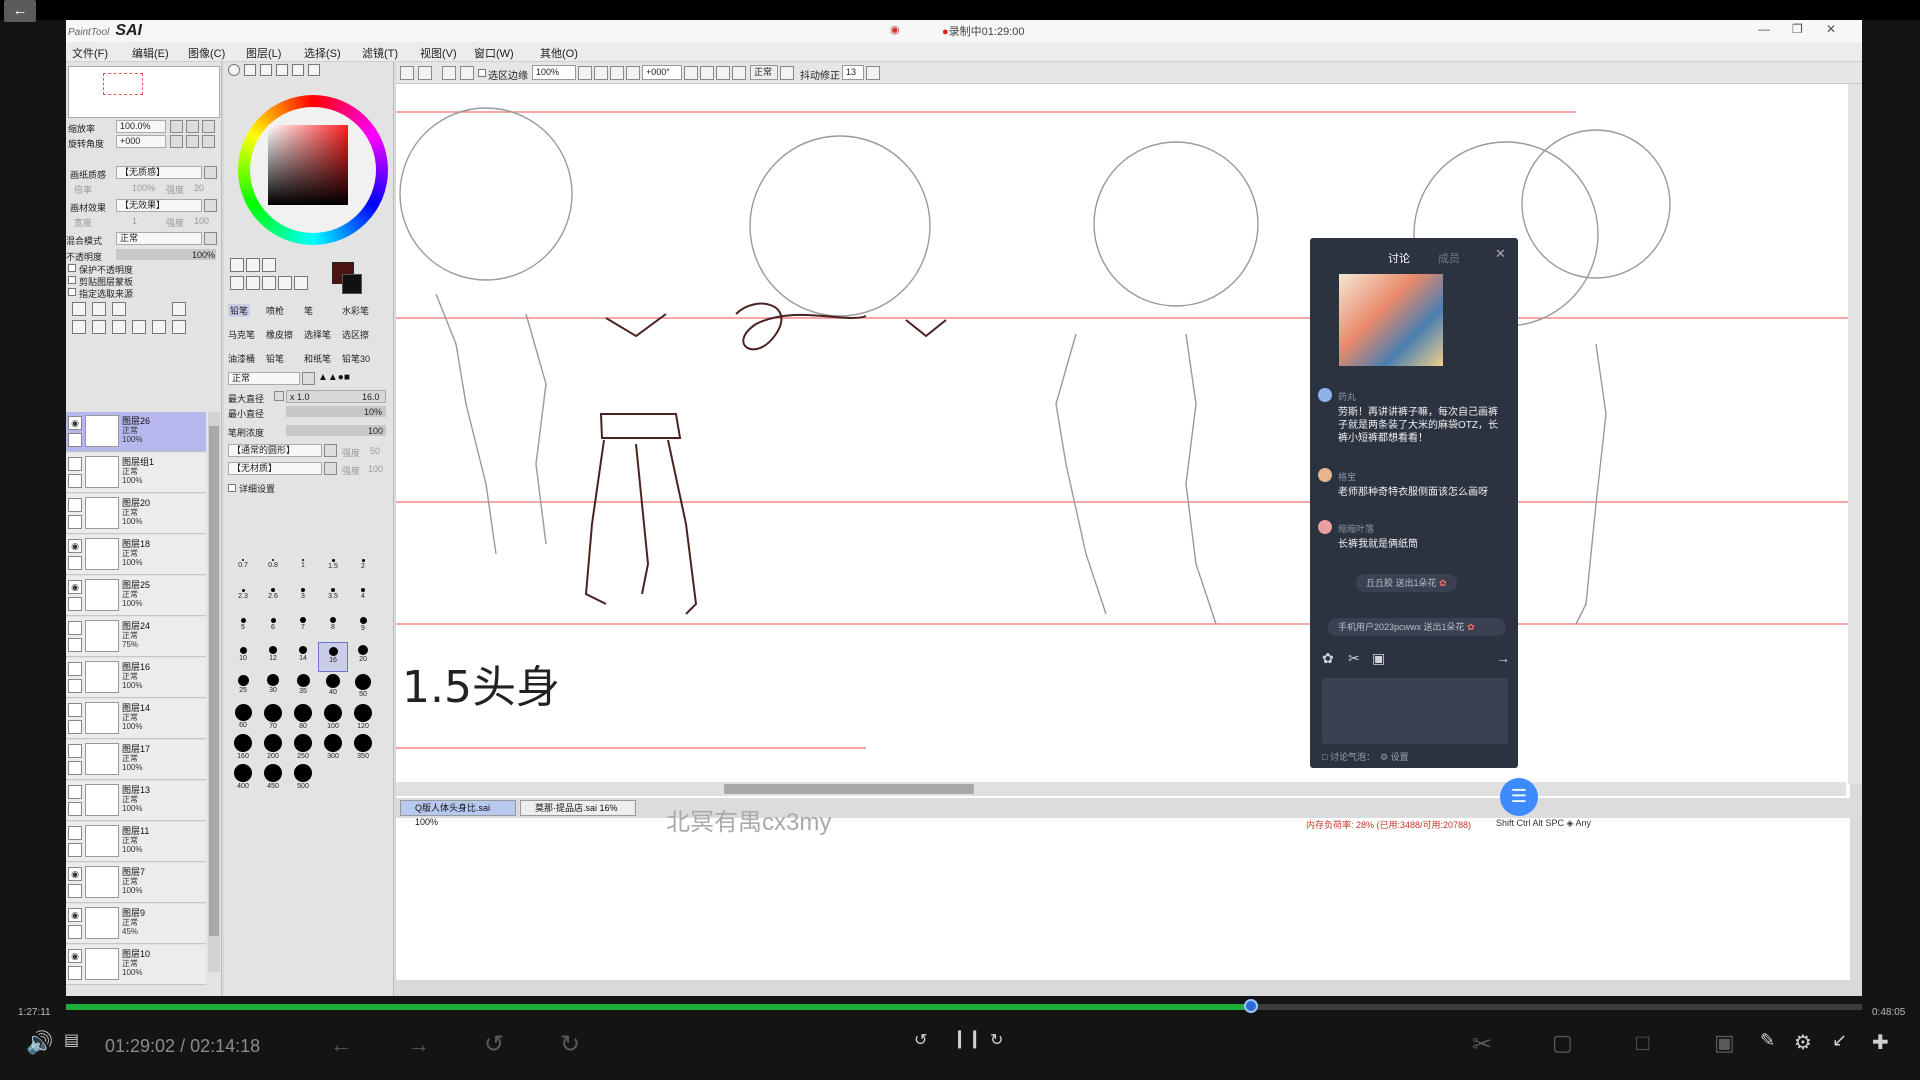 Image resolution: width=1920 pixels, height=1080 pixels. Describe the element at coordinates (333, 747) in the screenshot. I see `brush-size-option: 300` at that location.